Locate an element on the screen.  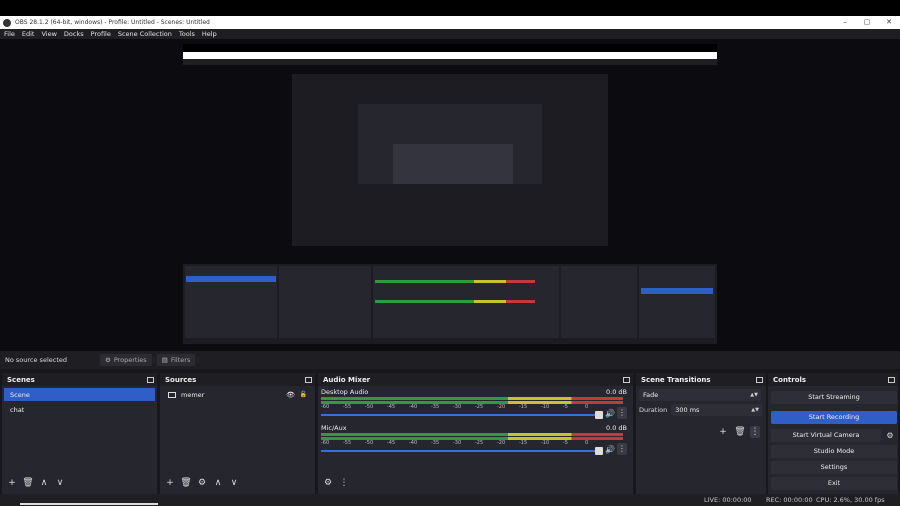
remove-scene-button: 🗑 is located at coordinates (28, 483).